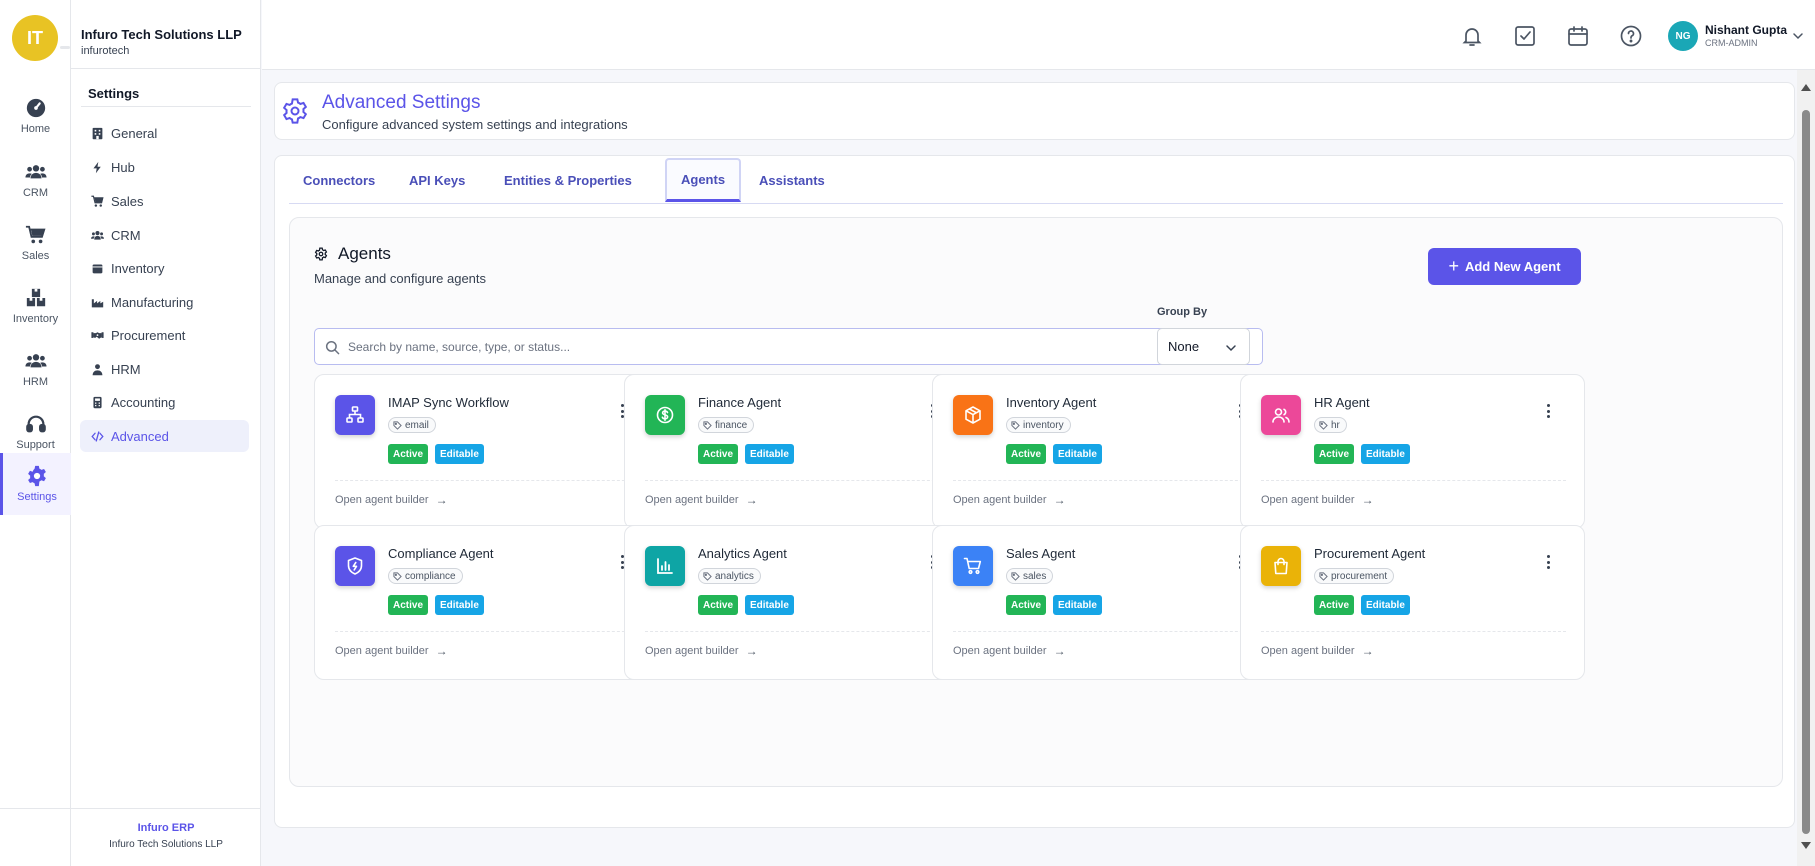 The image size is (1815, 866). I want to click on agent-name: IMAP Sync Workflow, so click(448, 402).